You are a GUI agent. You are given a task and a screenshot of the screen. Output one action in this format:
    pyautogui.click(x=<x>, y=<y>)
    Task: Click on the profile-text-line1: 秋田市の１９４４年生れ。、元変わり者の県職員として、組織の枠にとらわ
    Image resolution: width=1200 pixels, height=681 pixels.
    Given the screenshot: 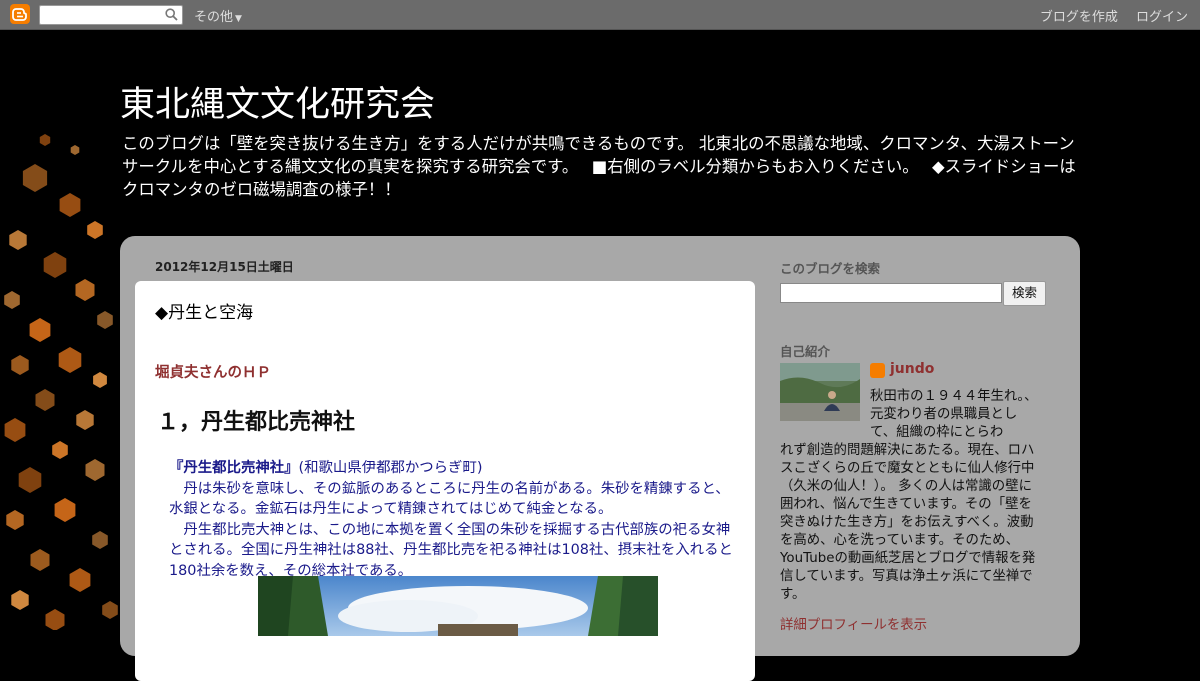 What is the action you would take?
    pyautogui.click(x=954, y=414)
    